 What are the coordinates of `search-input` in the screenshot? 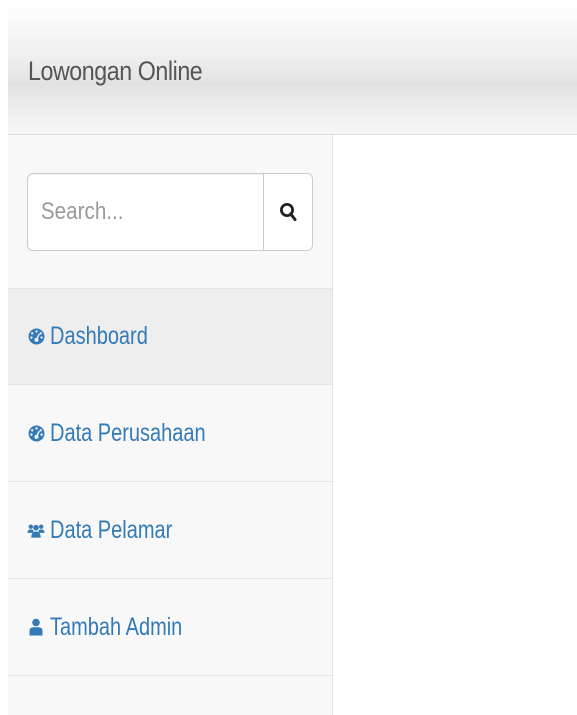 It's located at (129, 212).